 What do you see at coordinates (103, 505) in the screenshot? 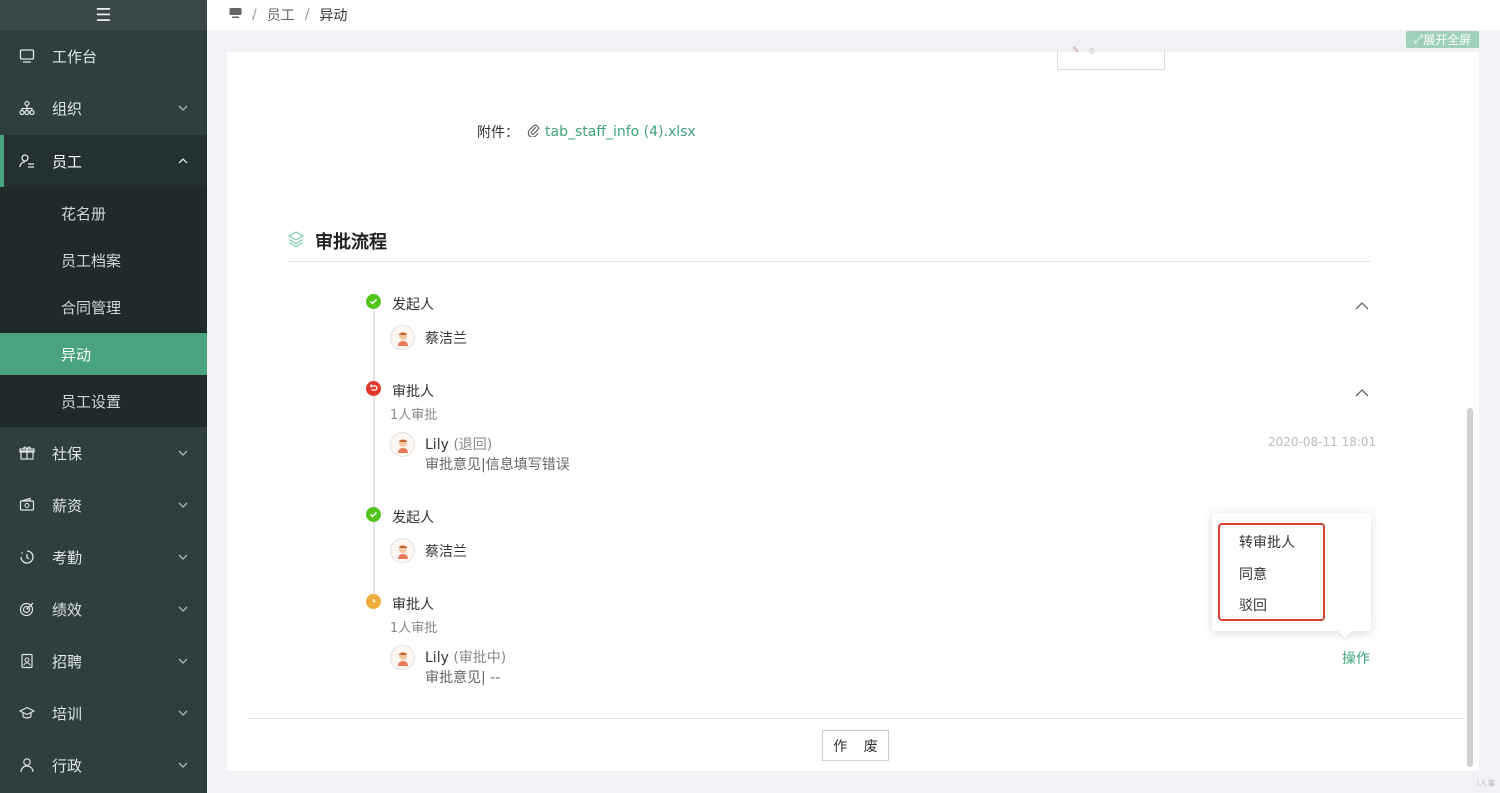
I see `sidebar-item-salary: 薪资` at bounding box center [103, 505].